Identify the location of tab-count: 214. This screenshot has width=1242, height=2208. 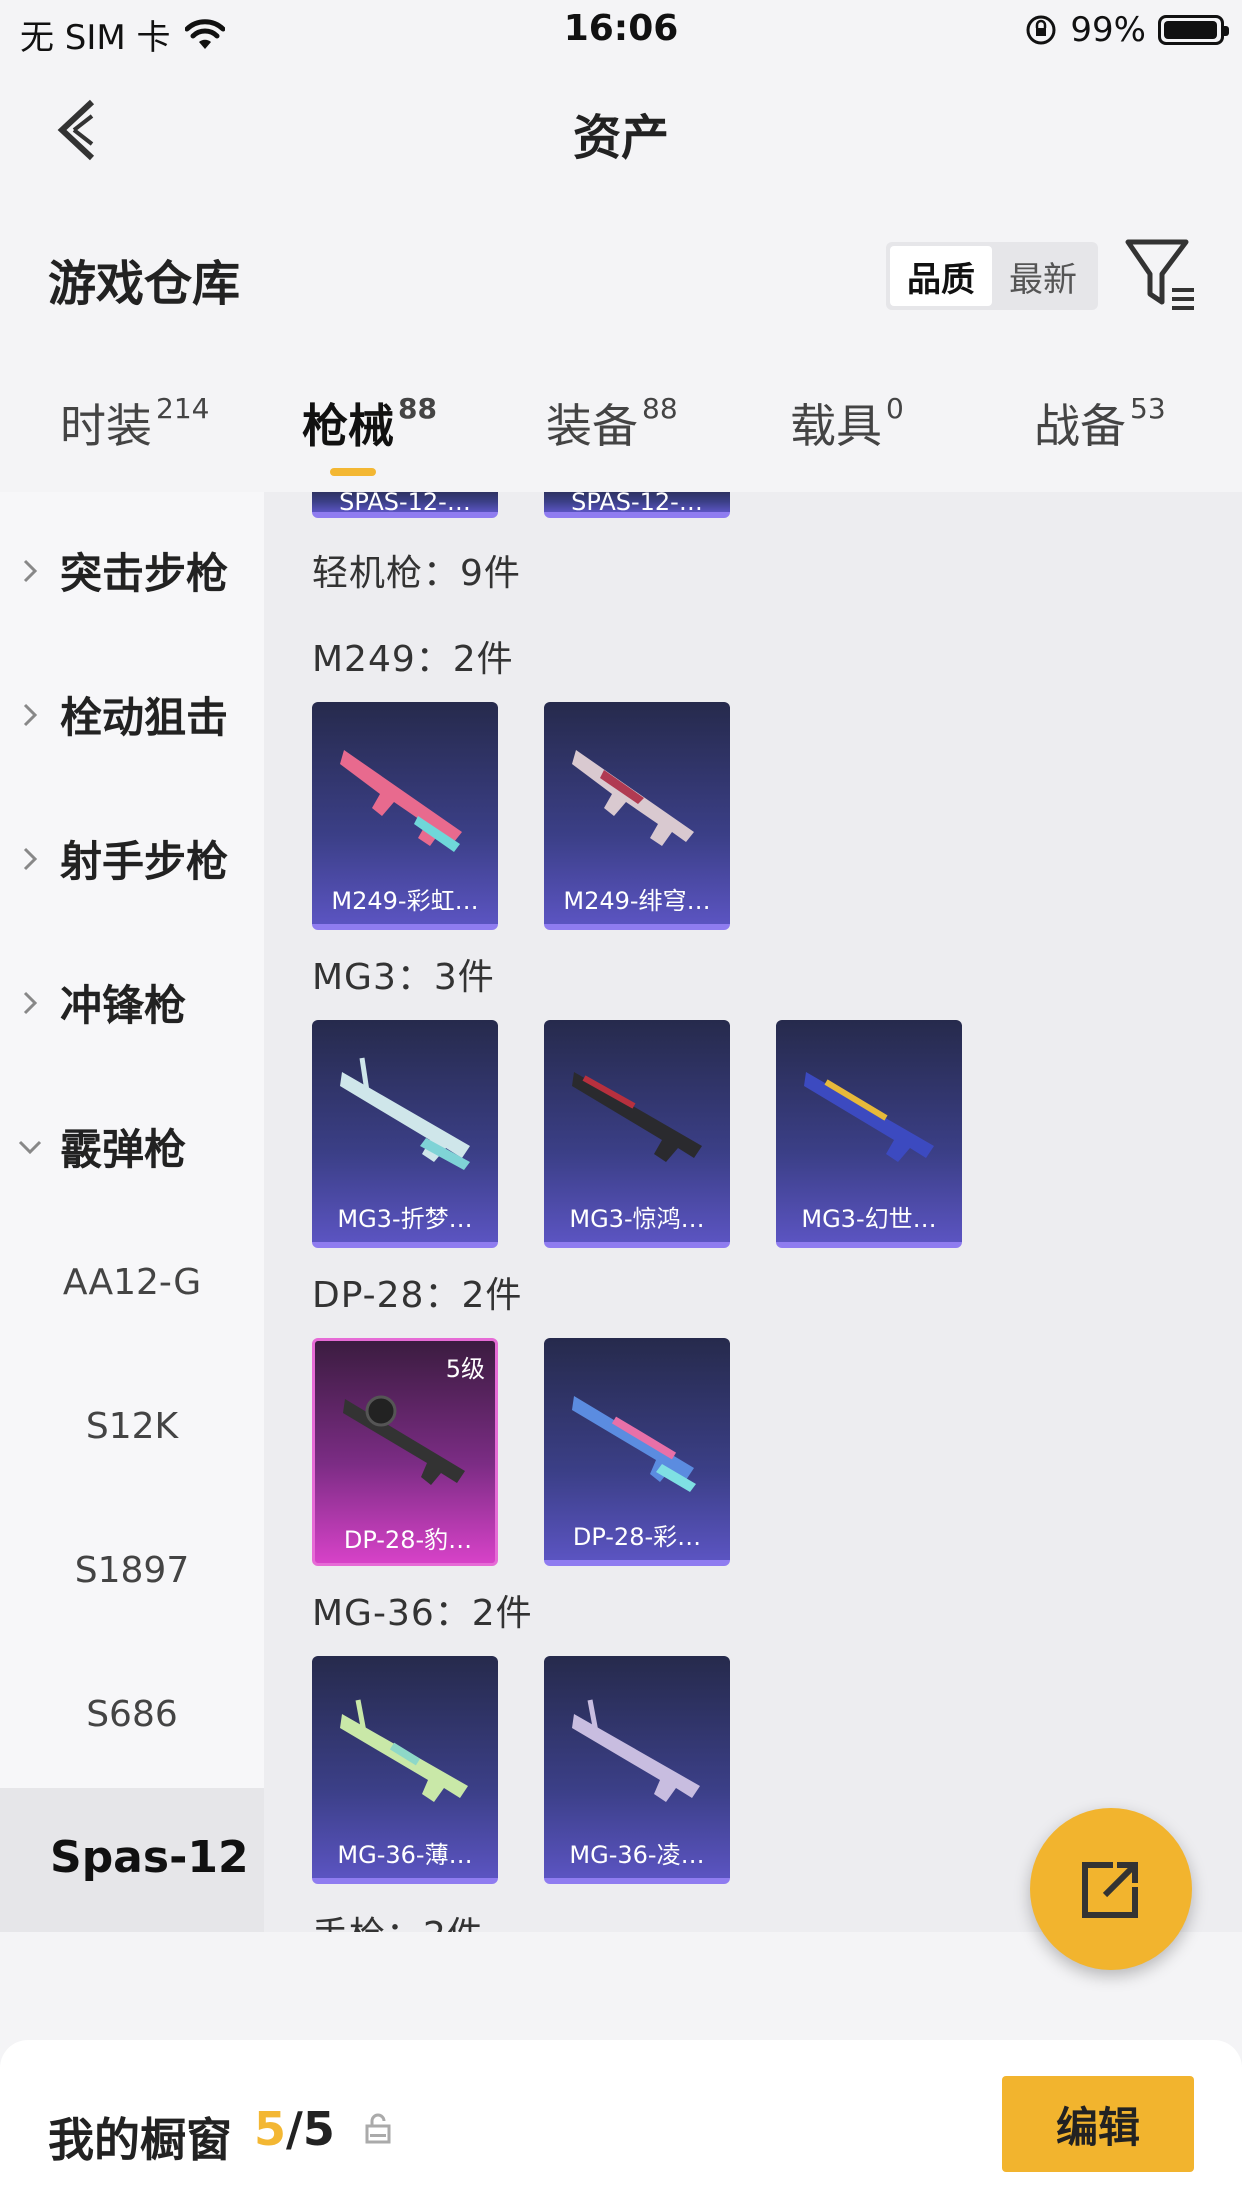
(183, 408).